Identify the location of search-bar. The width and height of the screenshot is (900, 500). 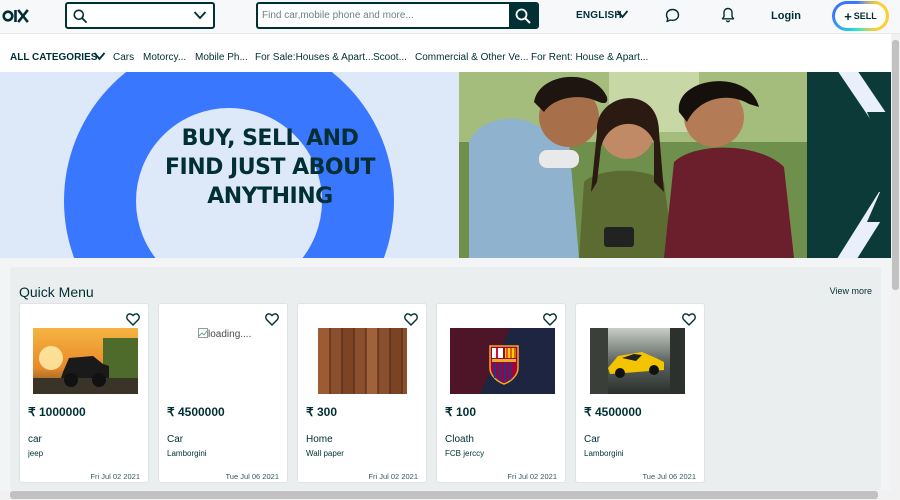
(397, 15).